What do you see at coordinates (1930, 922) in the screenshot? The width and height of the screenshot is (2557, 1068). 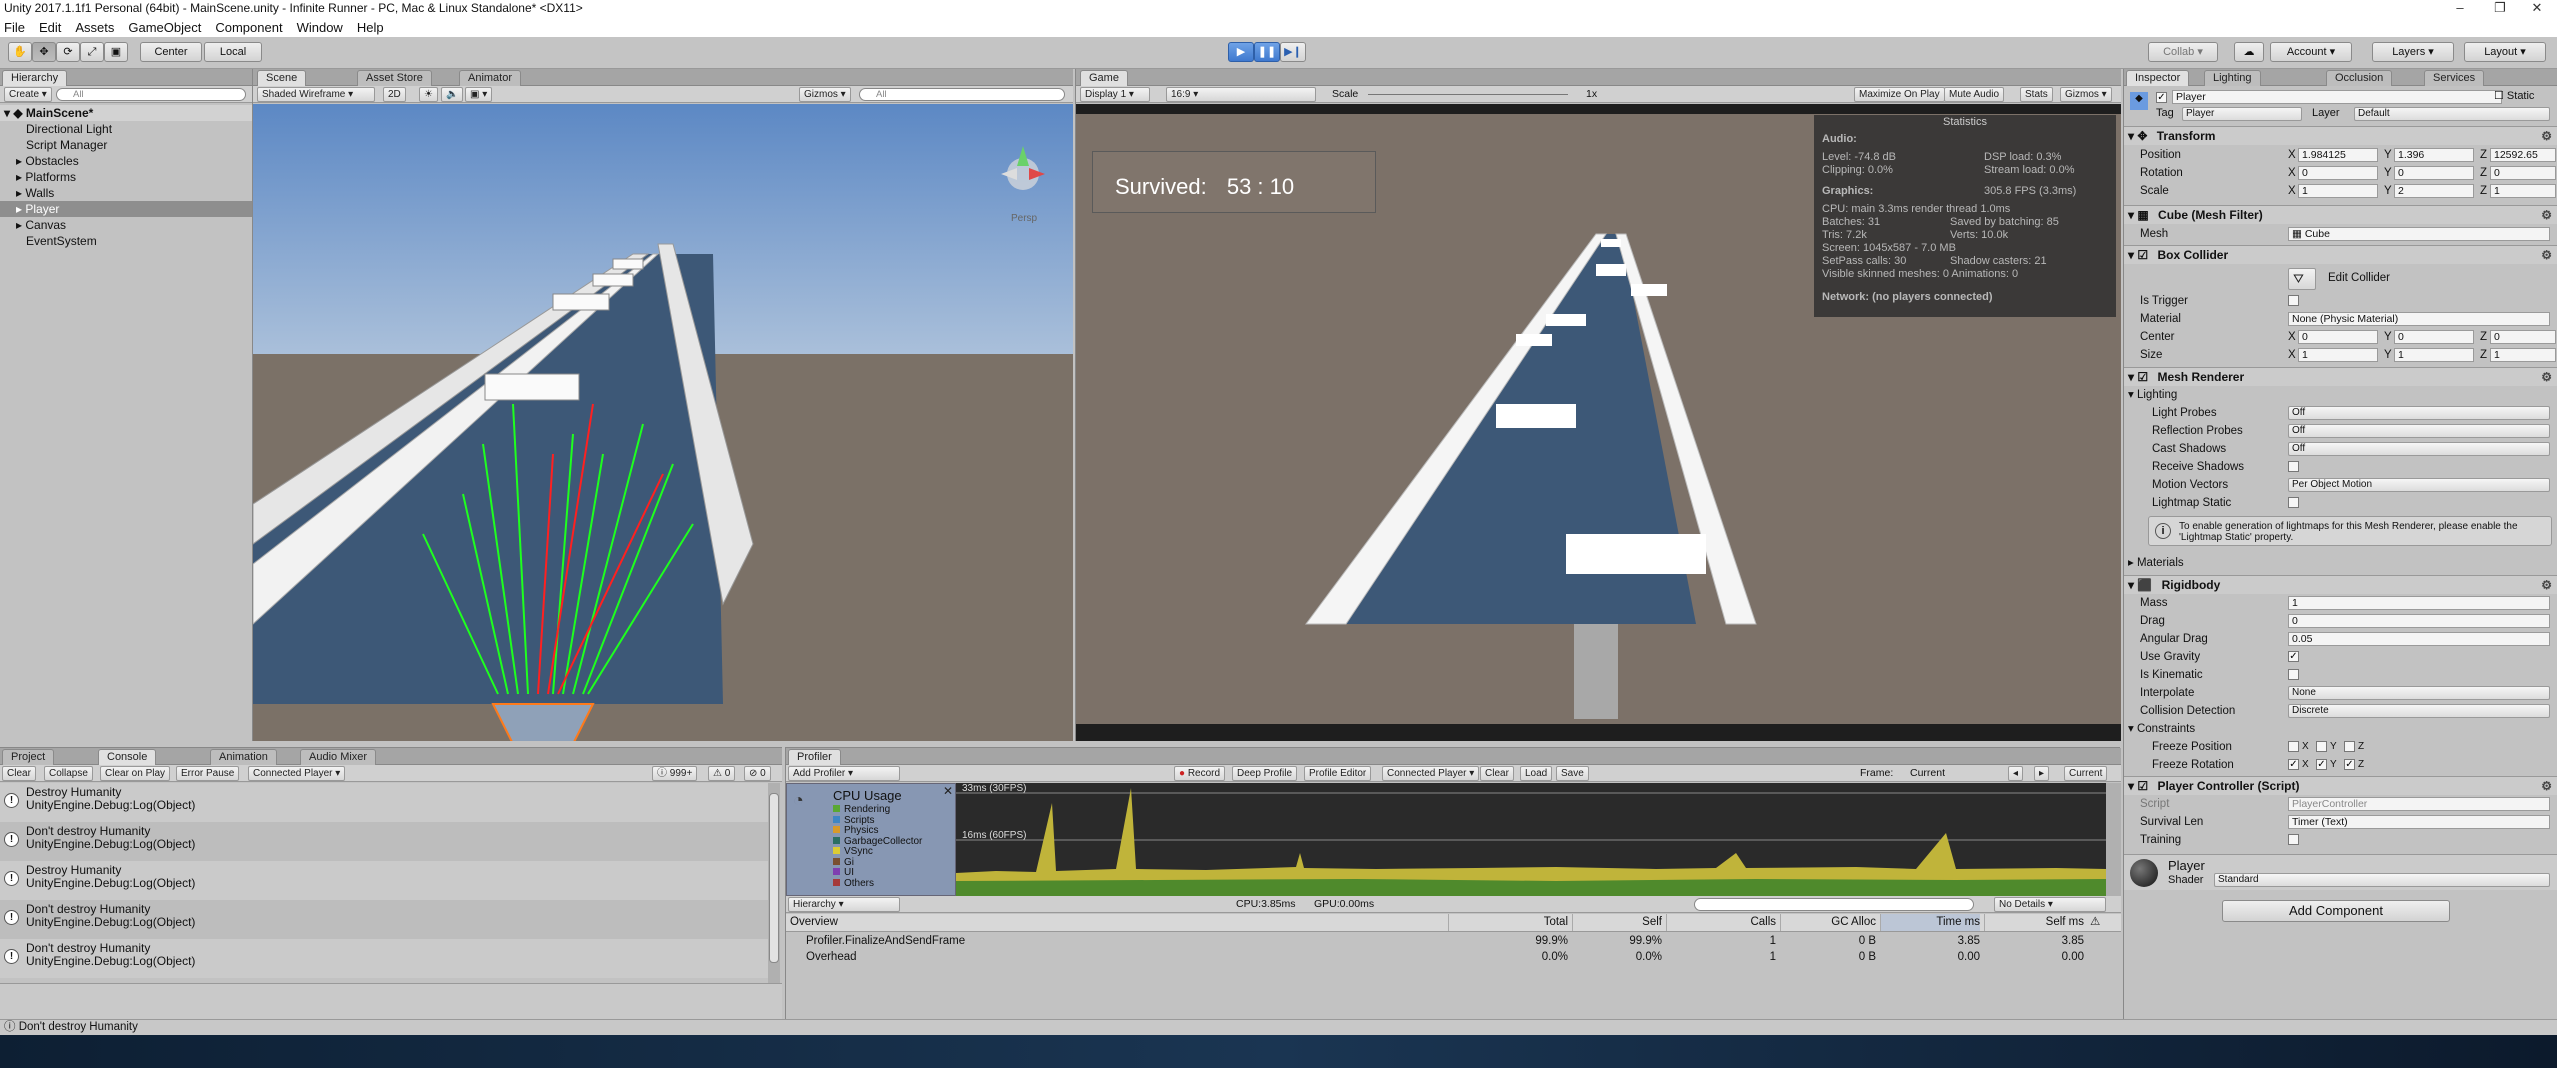 I see `col-time-ms: Time ms` at bounding box center [1930, 922].